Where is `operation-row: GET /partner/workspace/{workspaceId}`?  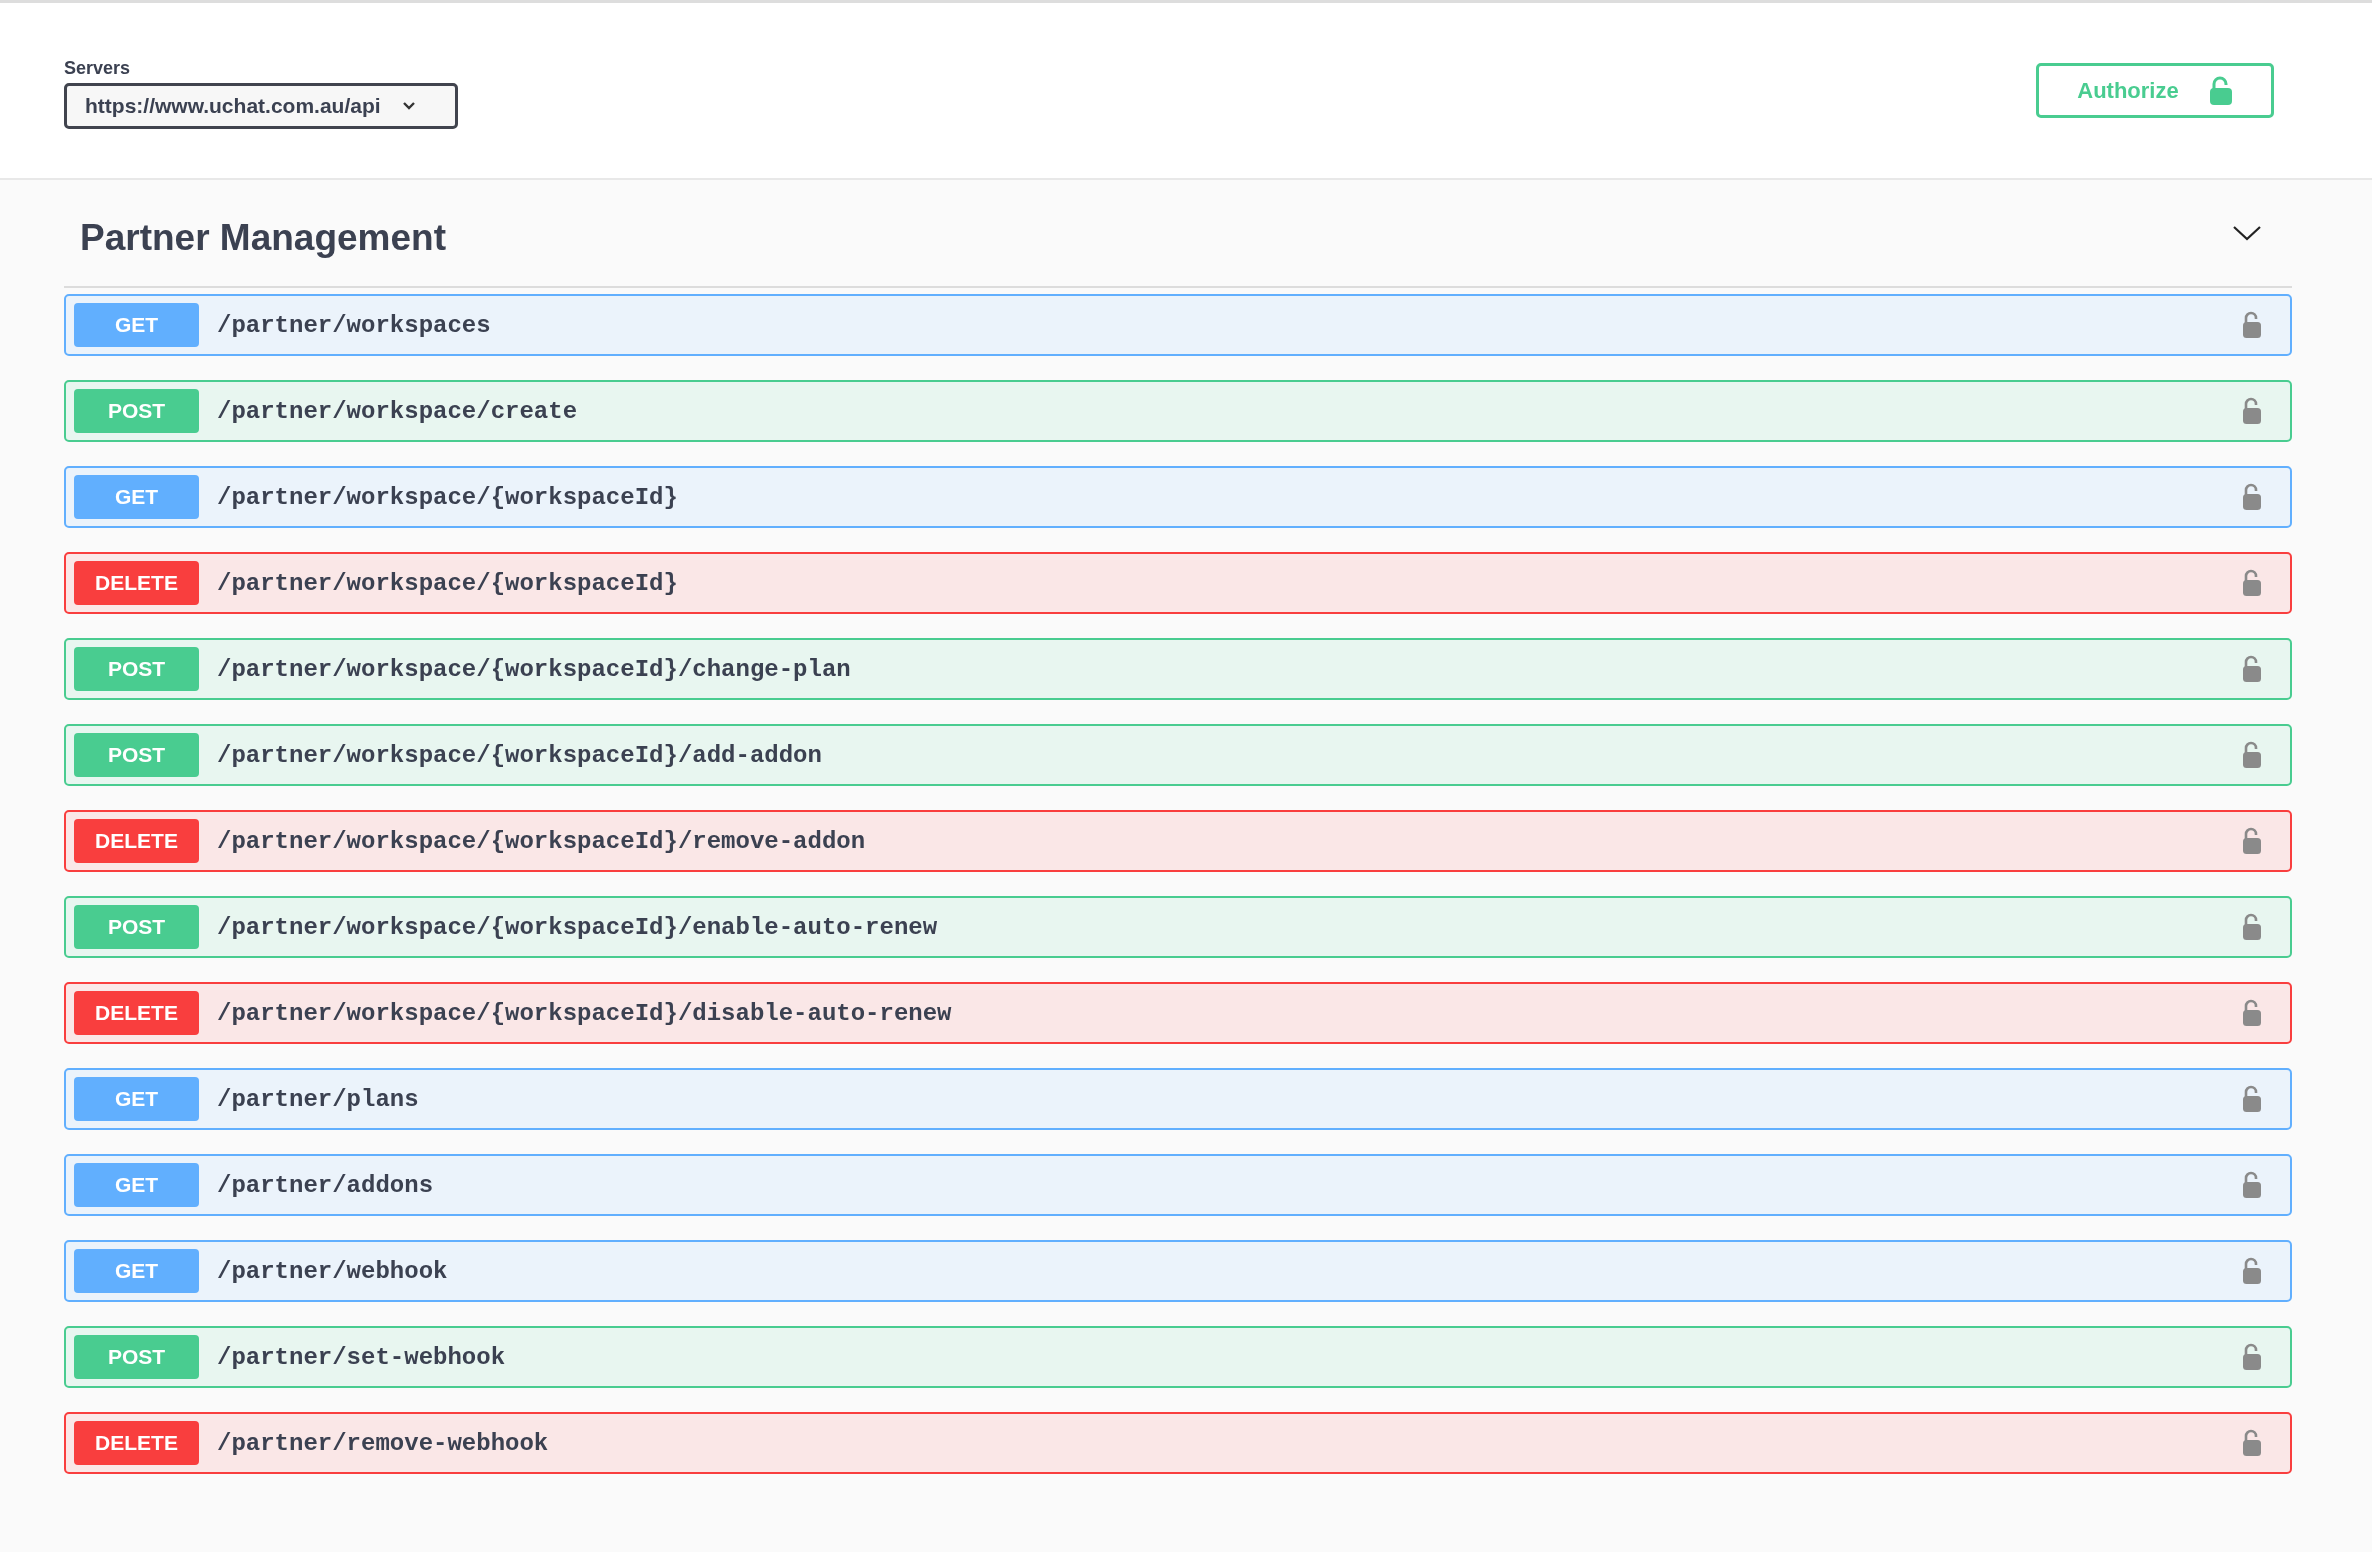
operation-row: GET /partner/workspace/{workspaceId} is located at coordinates (1178, 497).